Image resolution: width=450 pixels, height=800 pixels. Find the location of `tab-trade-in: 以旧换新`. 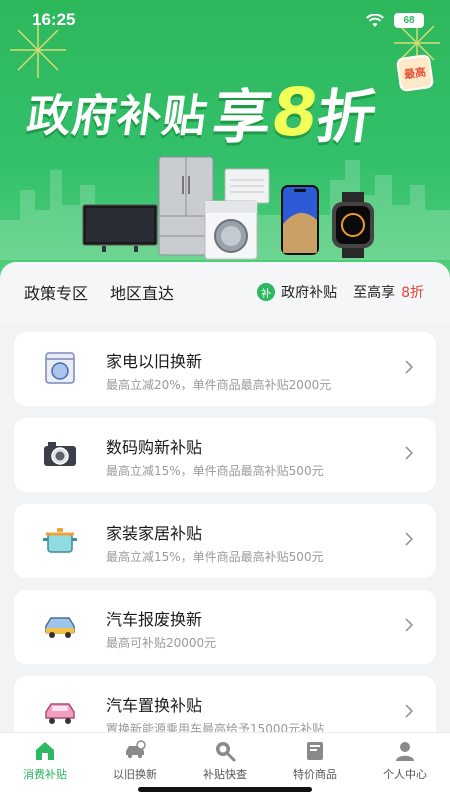

tab-trade-in: 以旧换新 is located at coordinates (135, 760).